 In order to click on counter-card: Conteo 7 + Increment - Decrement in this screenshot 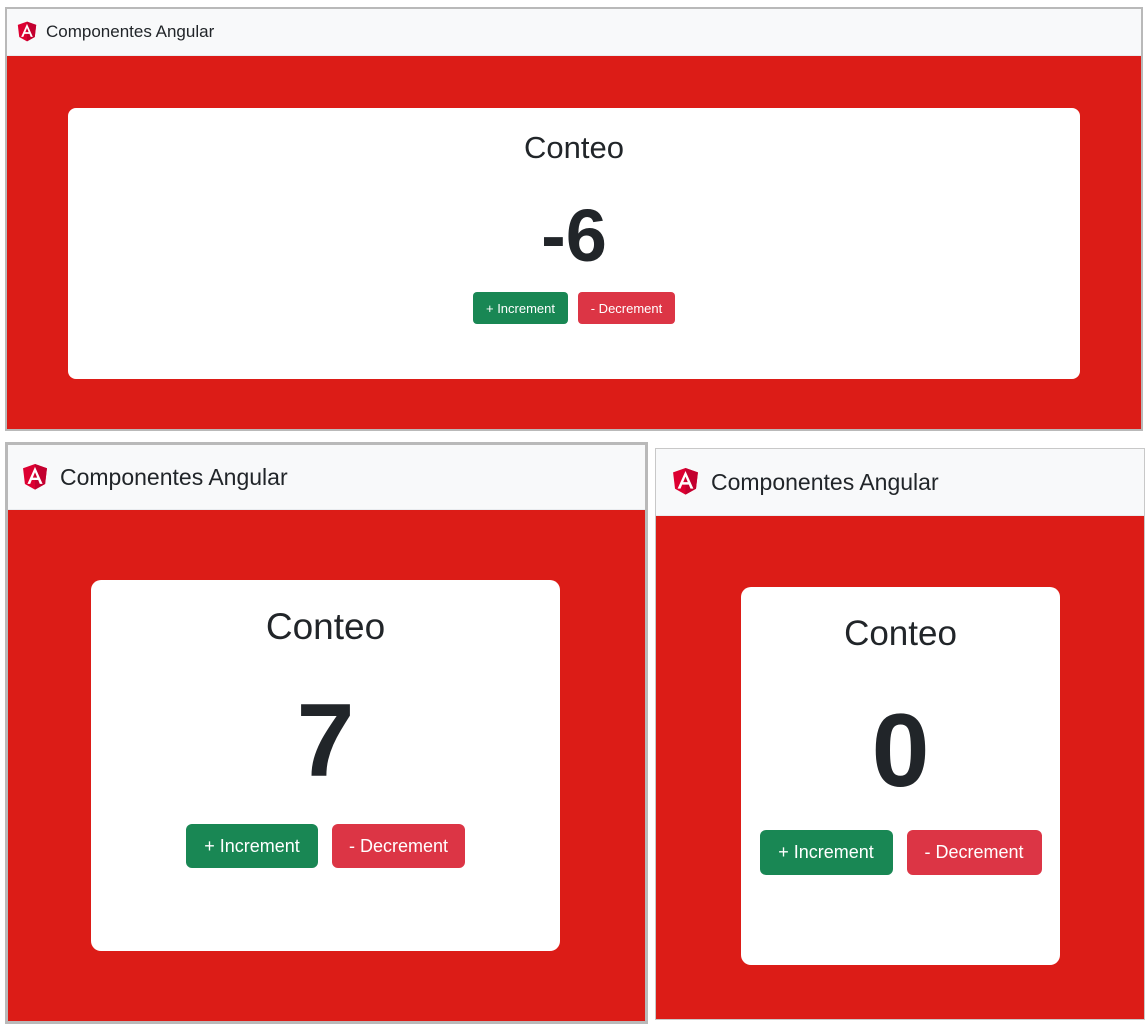, I will do `click(325, 765)`.